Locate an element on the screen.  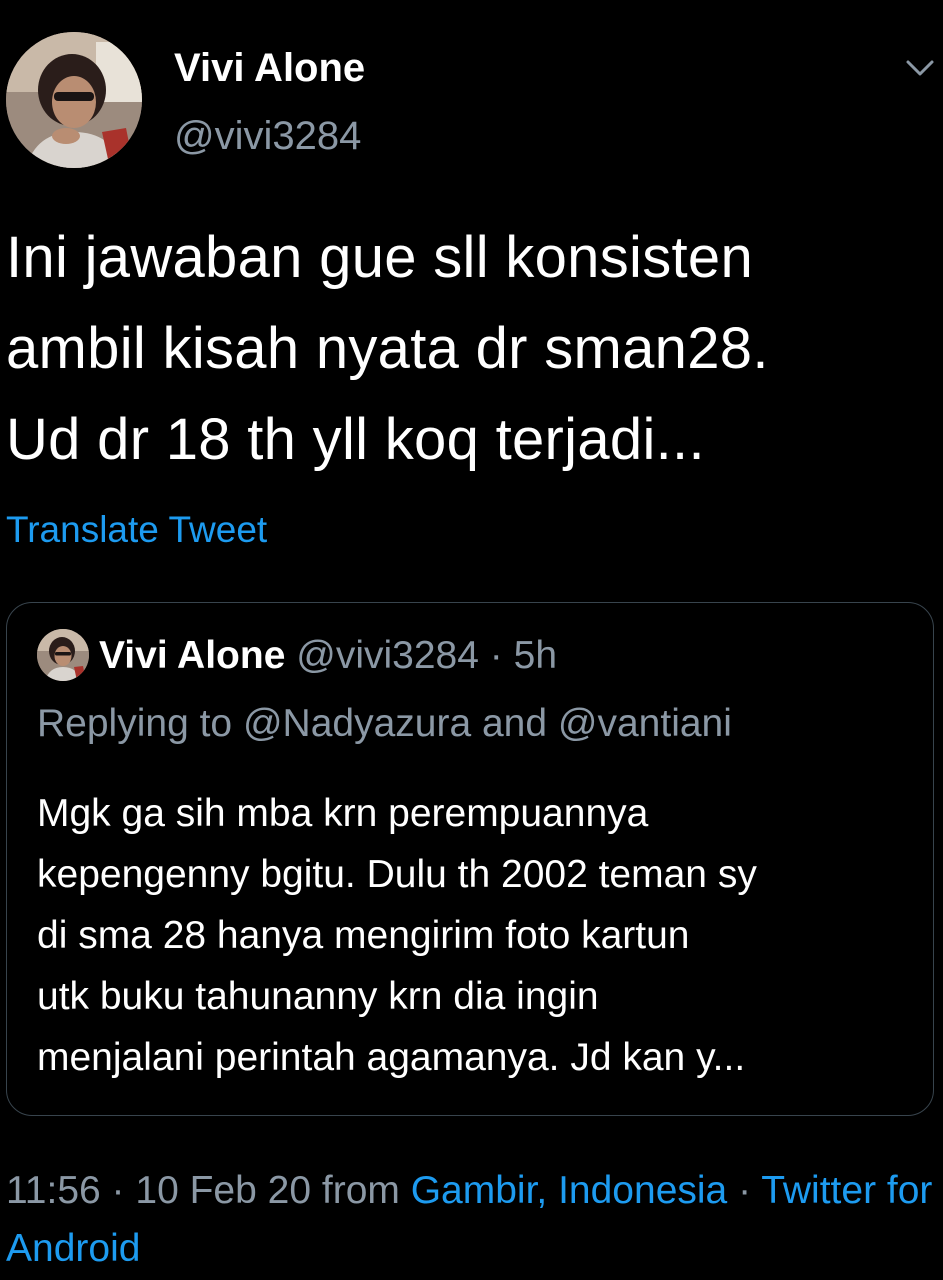
from-label: from is located at coordinates (360, 1190).